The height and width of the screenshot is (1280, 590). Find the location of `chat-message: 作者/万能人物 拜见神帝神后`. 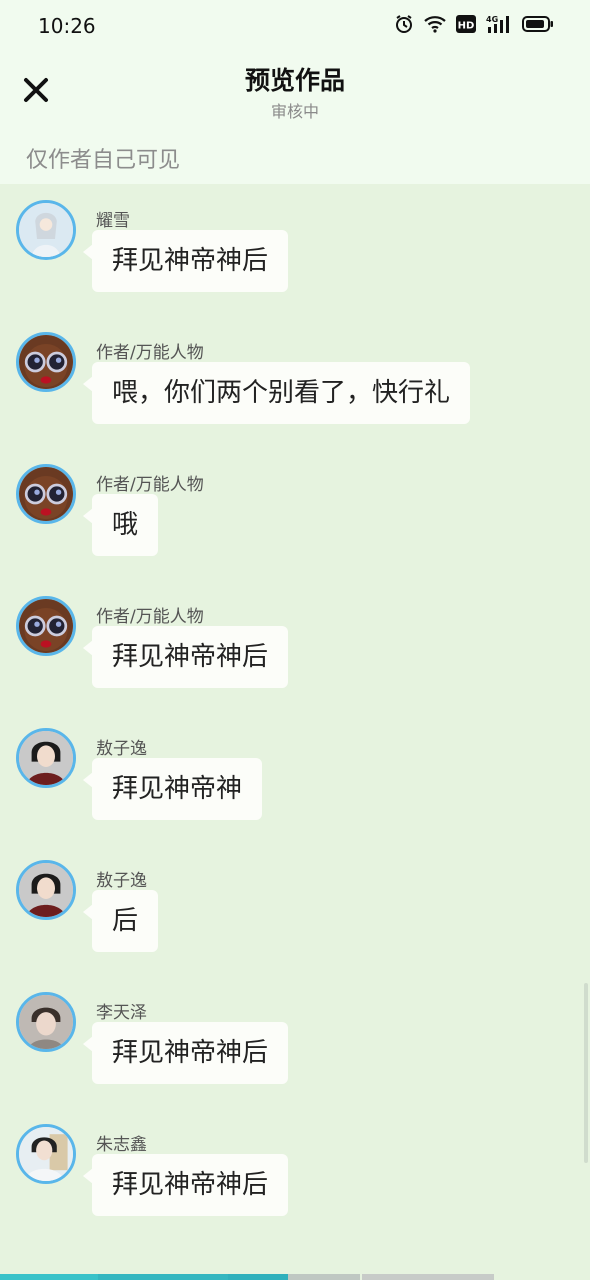

chat-message: 作者/万能人物 拜见神帝神后 is located at coordinates (295, 638).